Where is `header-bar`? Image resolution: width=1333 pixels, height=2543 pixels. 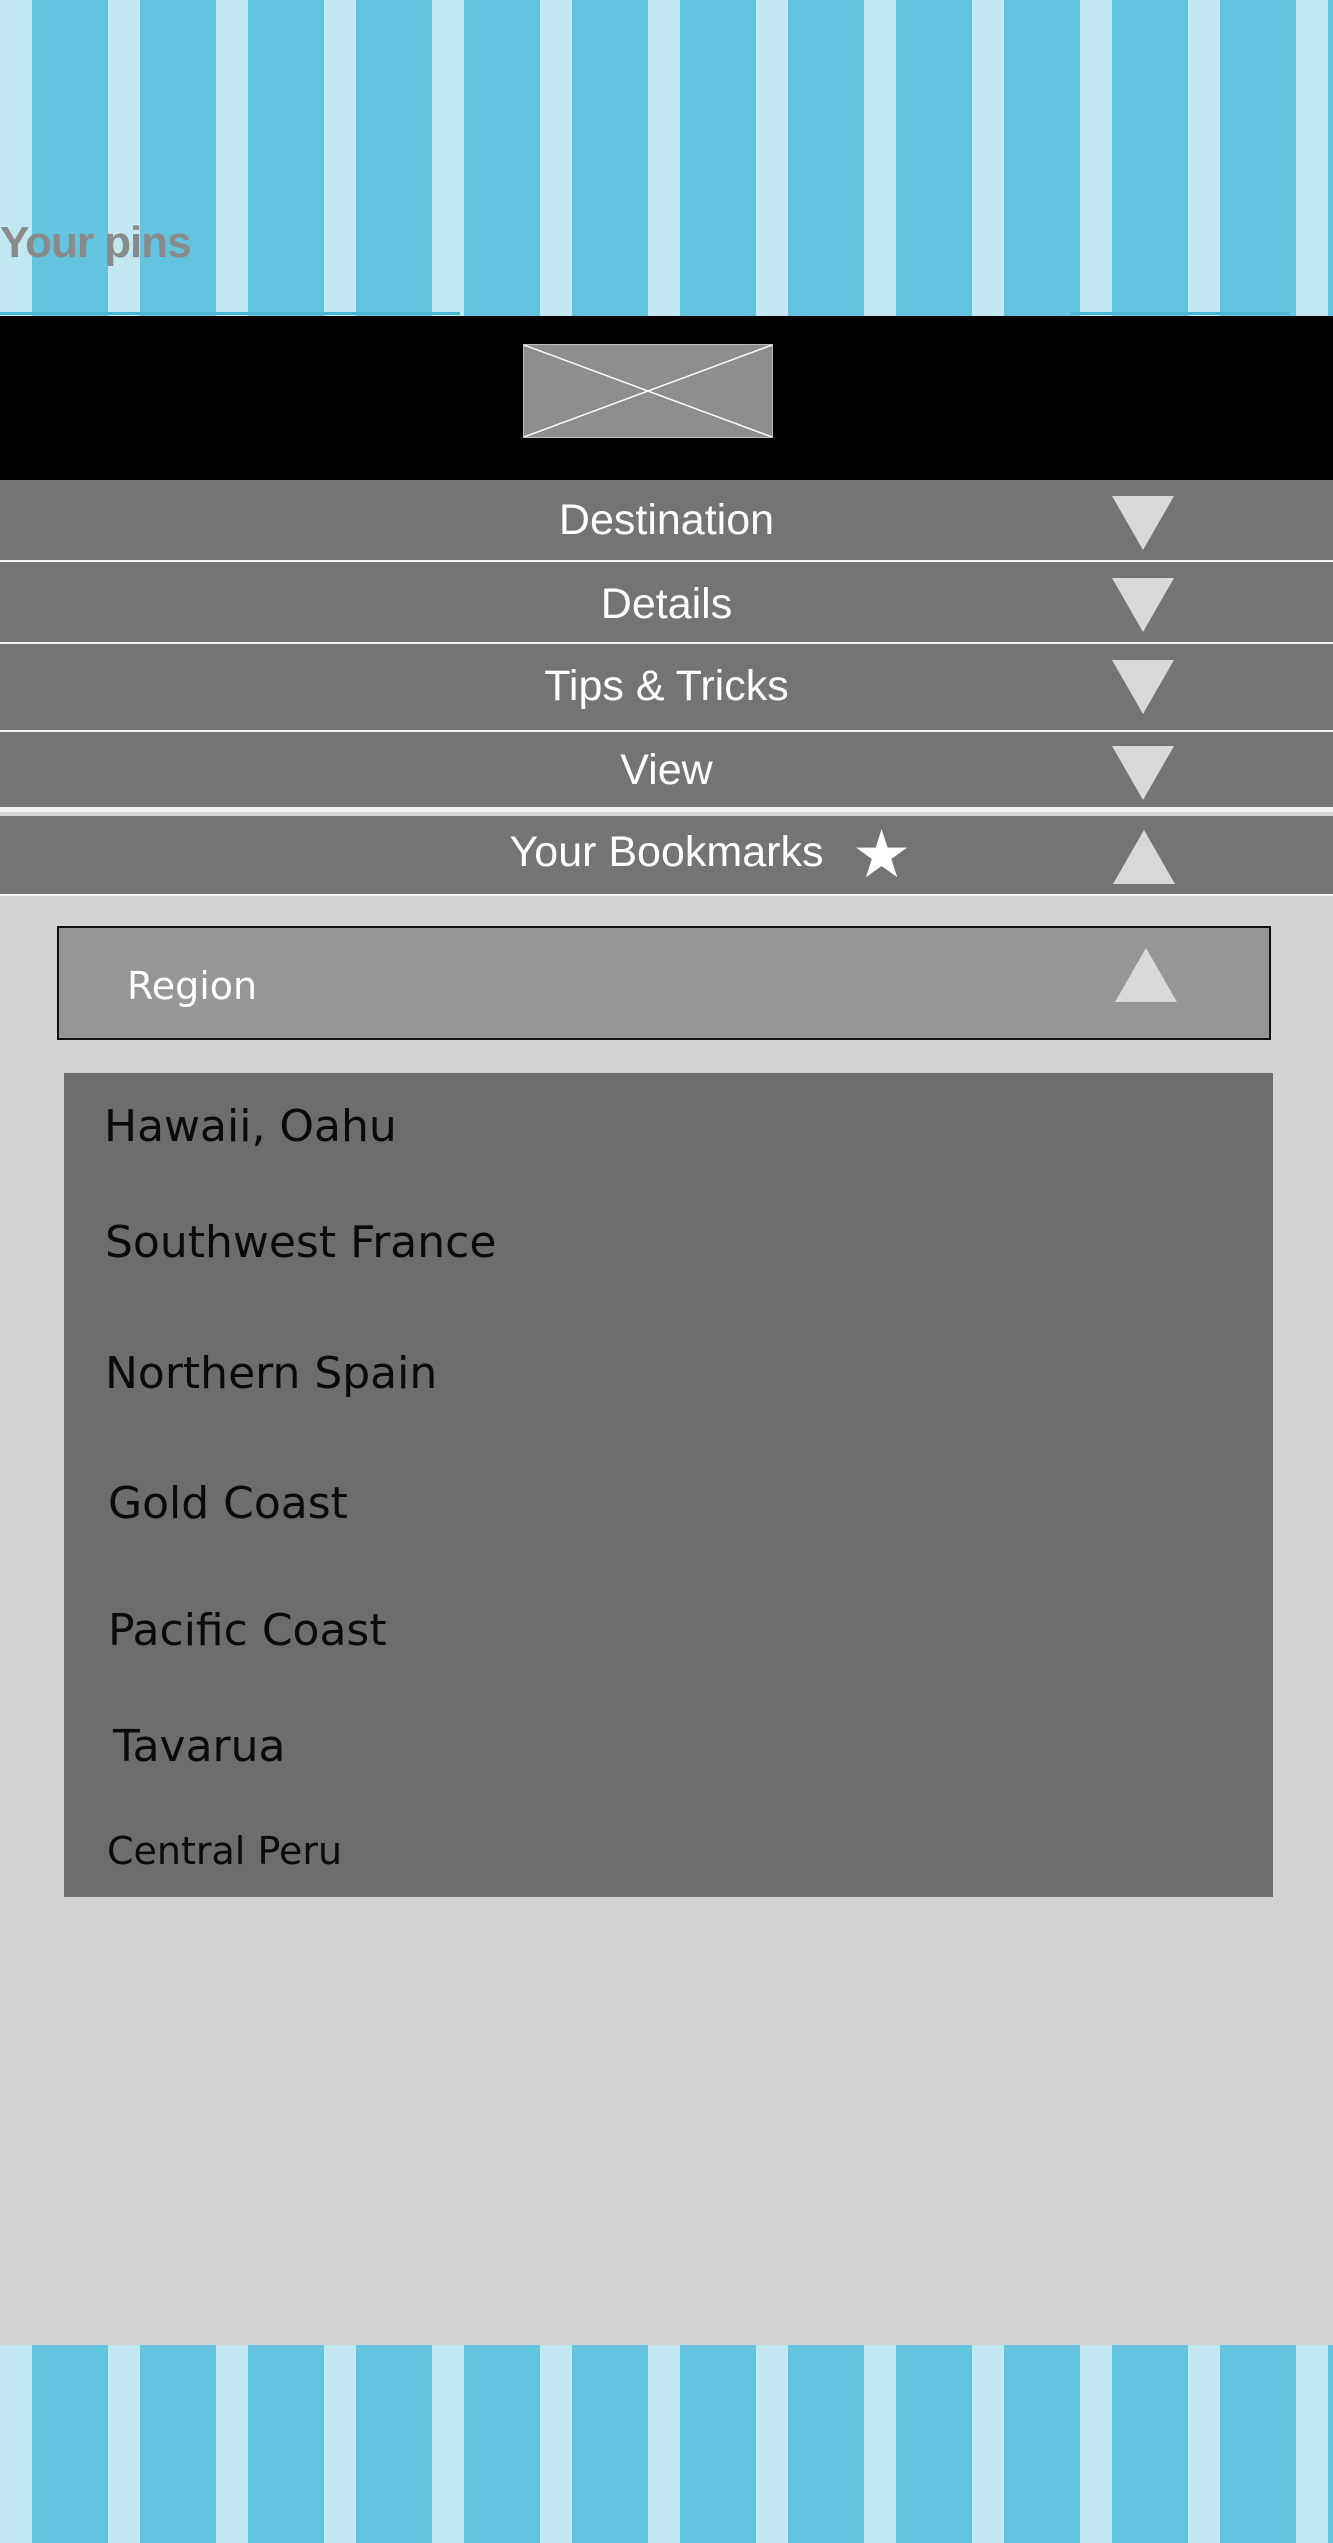 header-bar is located at coordinates (666, 398).